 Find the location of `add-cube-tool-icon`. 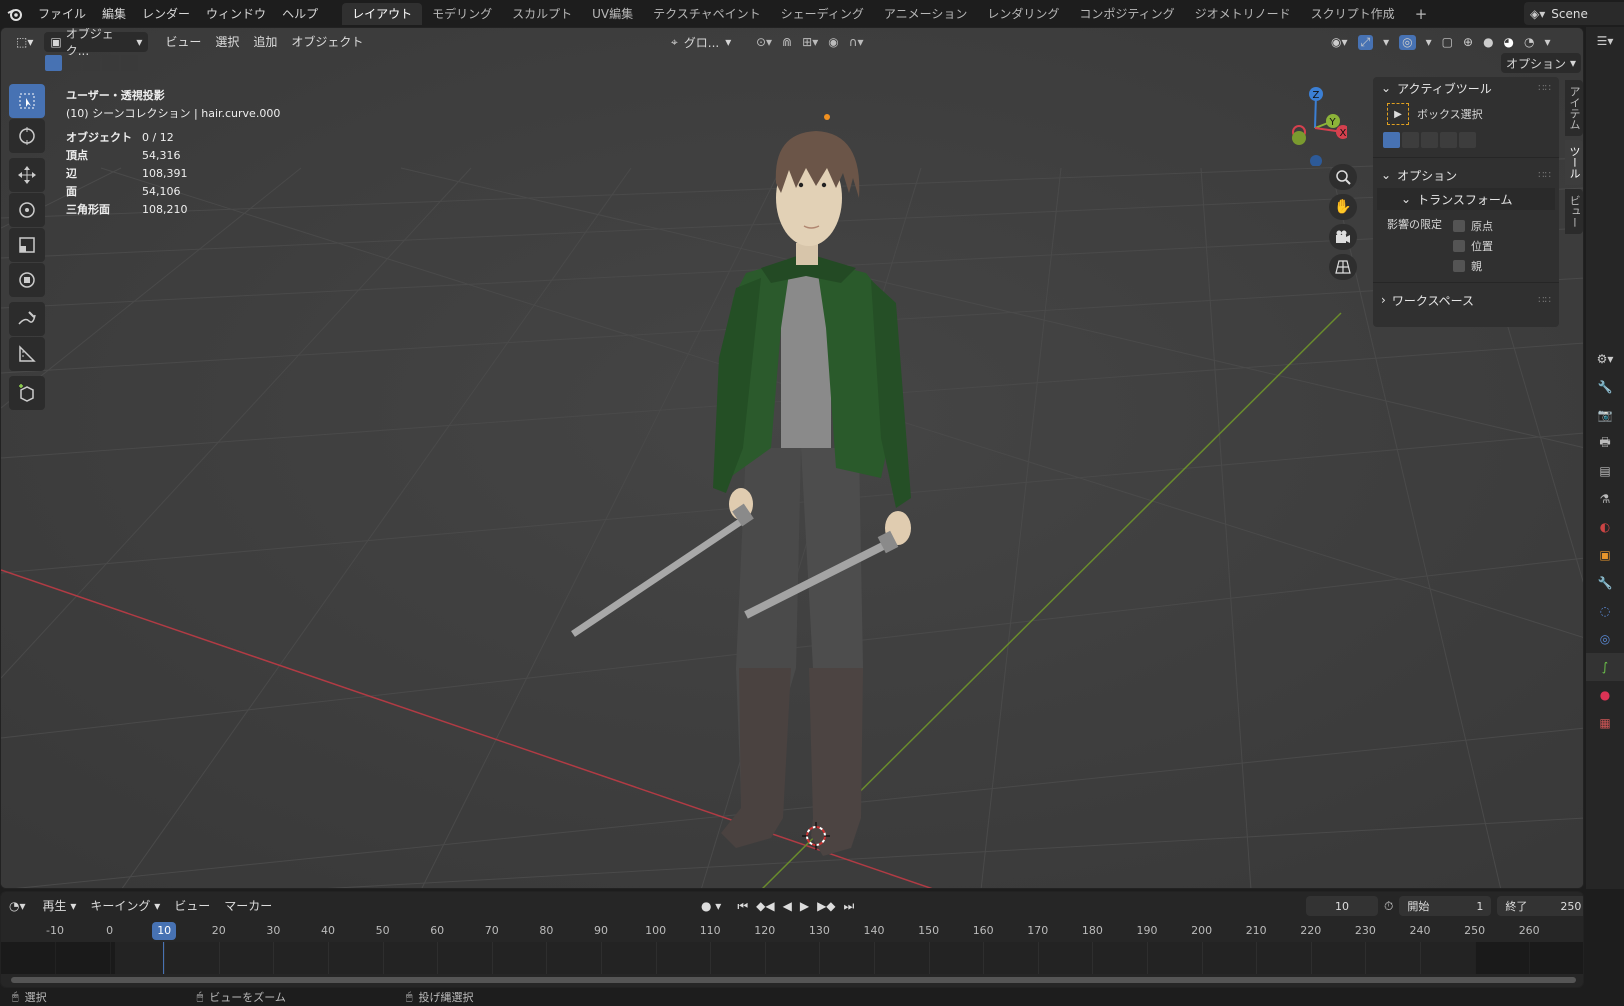

add-cube-tool-icon is located at coordinates (27, 393).